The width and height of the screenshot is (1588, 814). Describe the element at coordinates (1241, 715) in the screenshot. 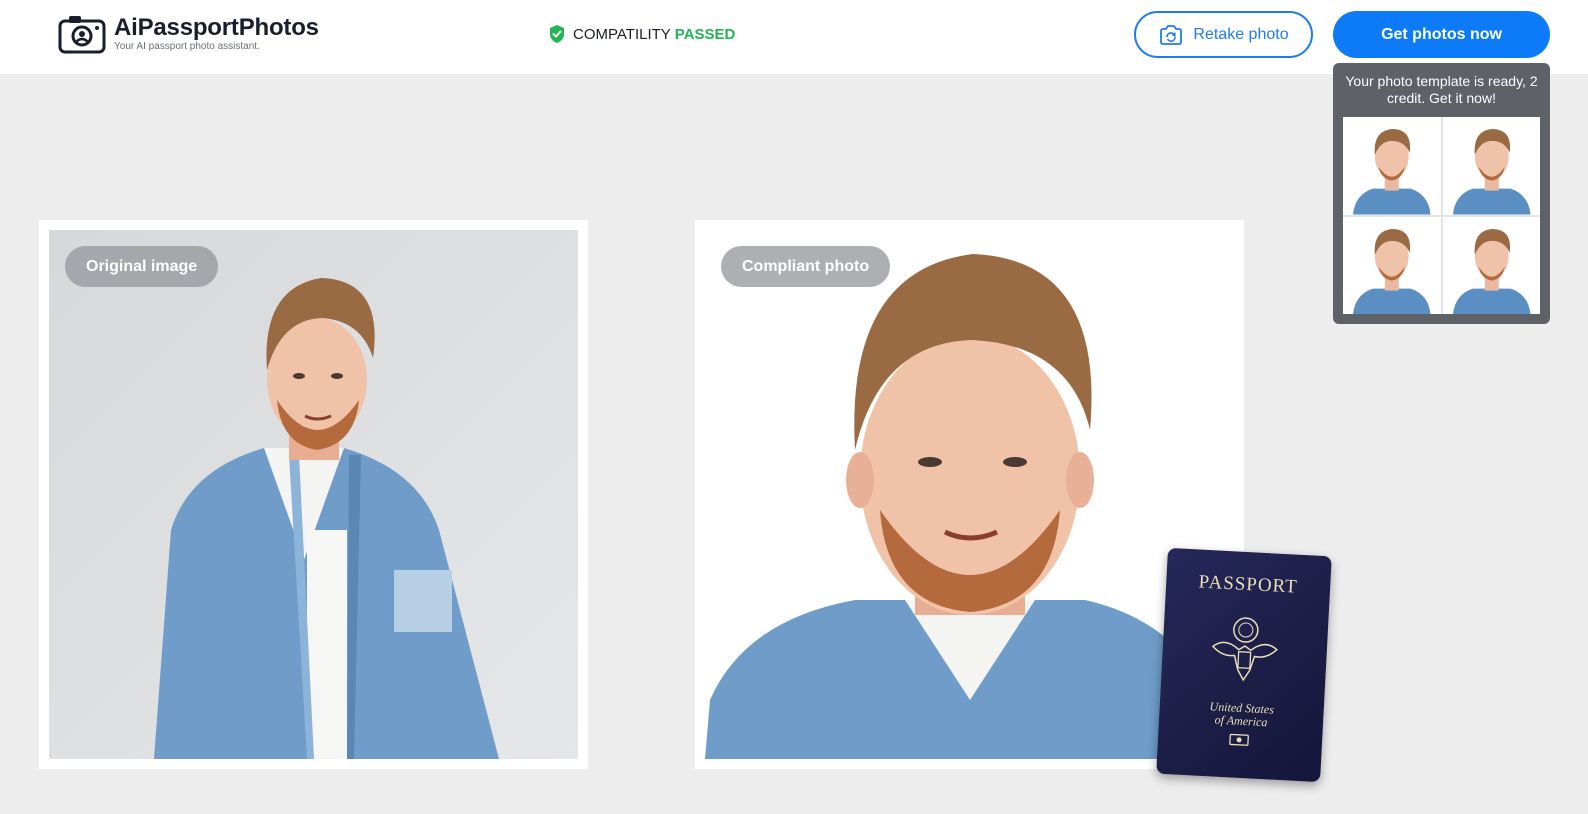

I see `passport-country: United States of America` at that location.